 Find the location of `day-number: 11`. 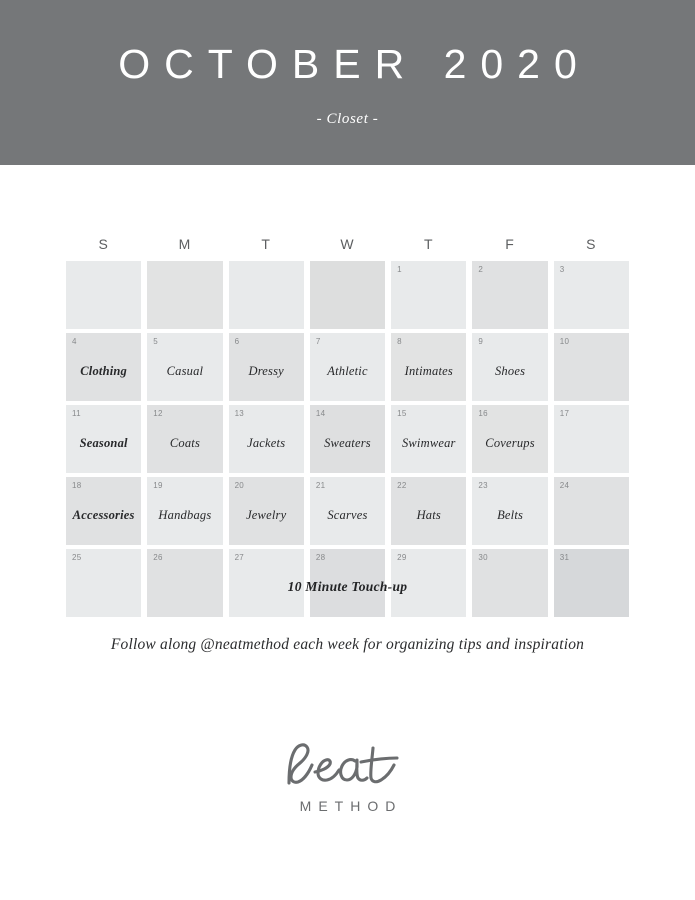

day-number: 11 is located at coordinates (76, 413).